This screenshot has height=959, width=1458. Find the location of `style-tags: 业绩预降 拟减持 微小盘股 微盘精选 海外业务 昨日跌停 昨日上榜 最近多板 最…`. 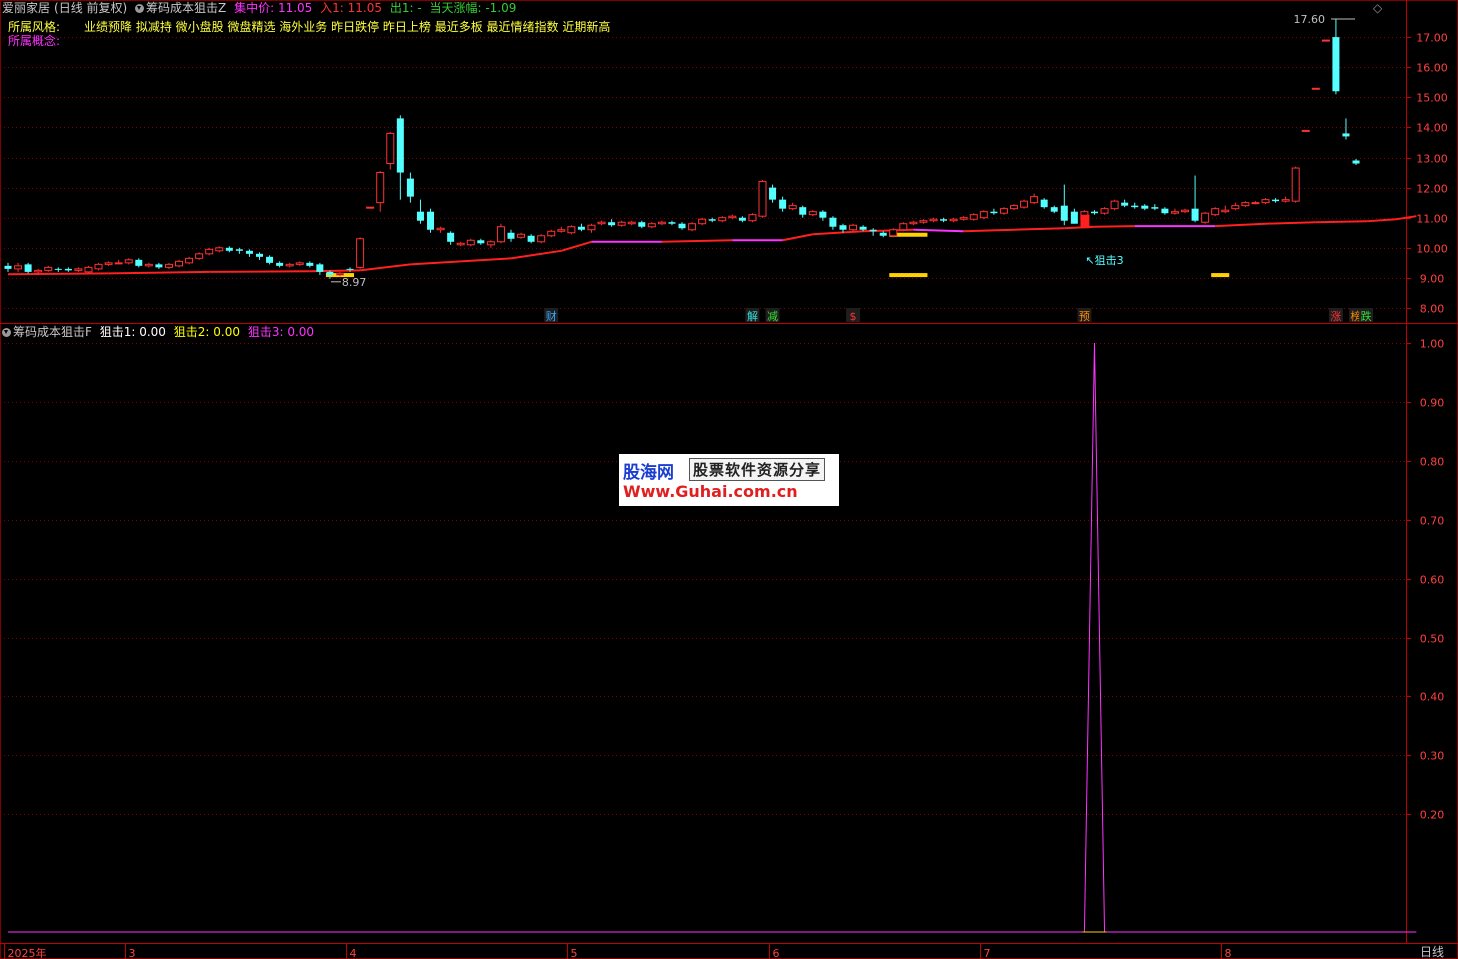

style-tags: 业绩预降 拟减持 微小盘股 微盘精选 海外业务 昨日跌停 昨日上榜 最近多板 最… is located at coordinates (347, 27).